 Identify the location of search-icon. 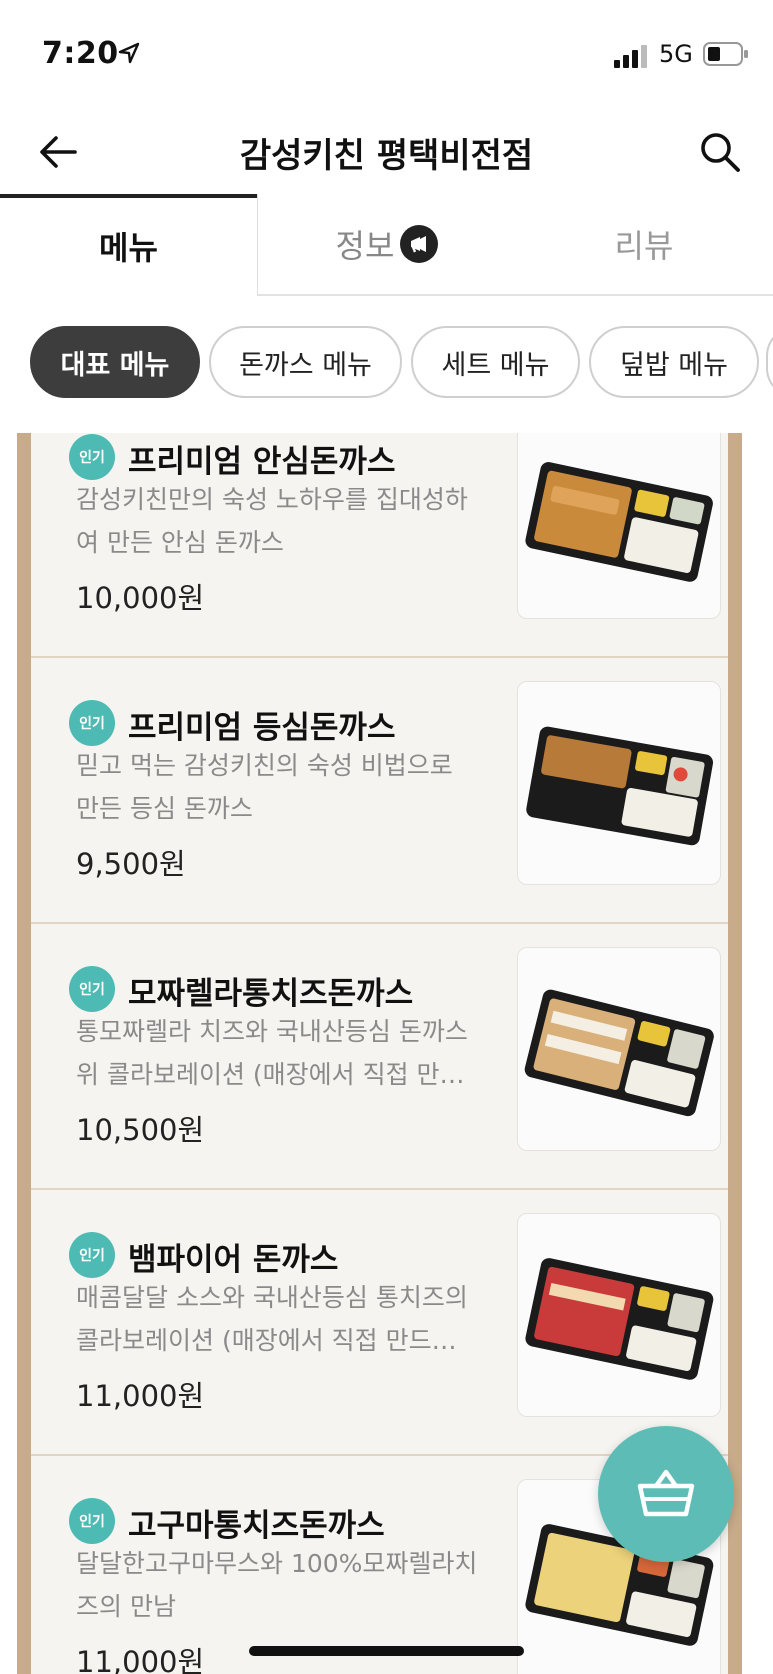
(720, 152).